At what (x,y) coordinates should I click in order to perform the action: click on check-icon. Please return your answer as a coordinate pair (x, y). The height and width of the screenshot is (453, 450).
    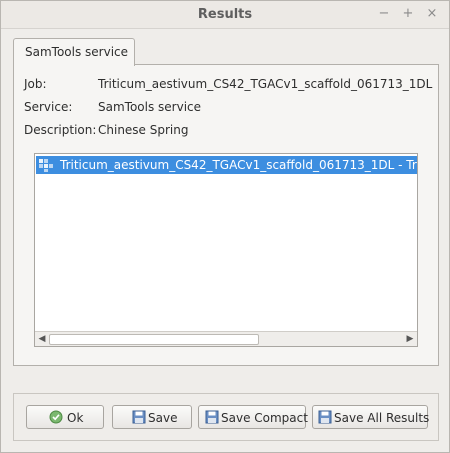
    Looking at the image, I should click on (56, 417).